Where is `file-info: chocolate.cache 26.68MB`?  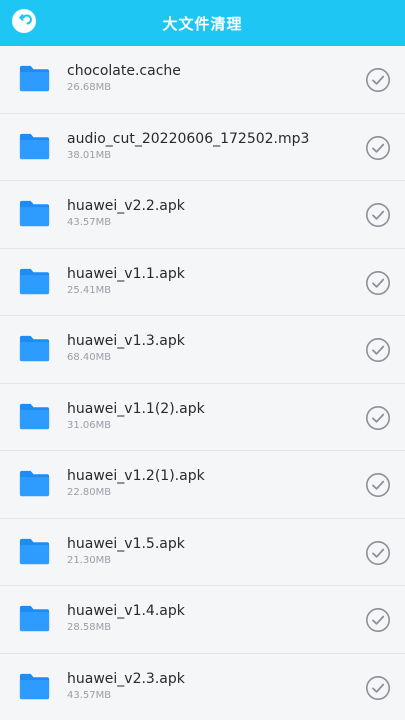 file-info: chocolate.cache 26.68MB is located at coordinates (207, 78).